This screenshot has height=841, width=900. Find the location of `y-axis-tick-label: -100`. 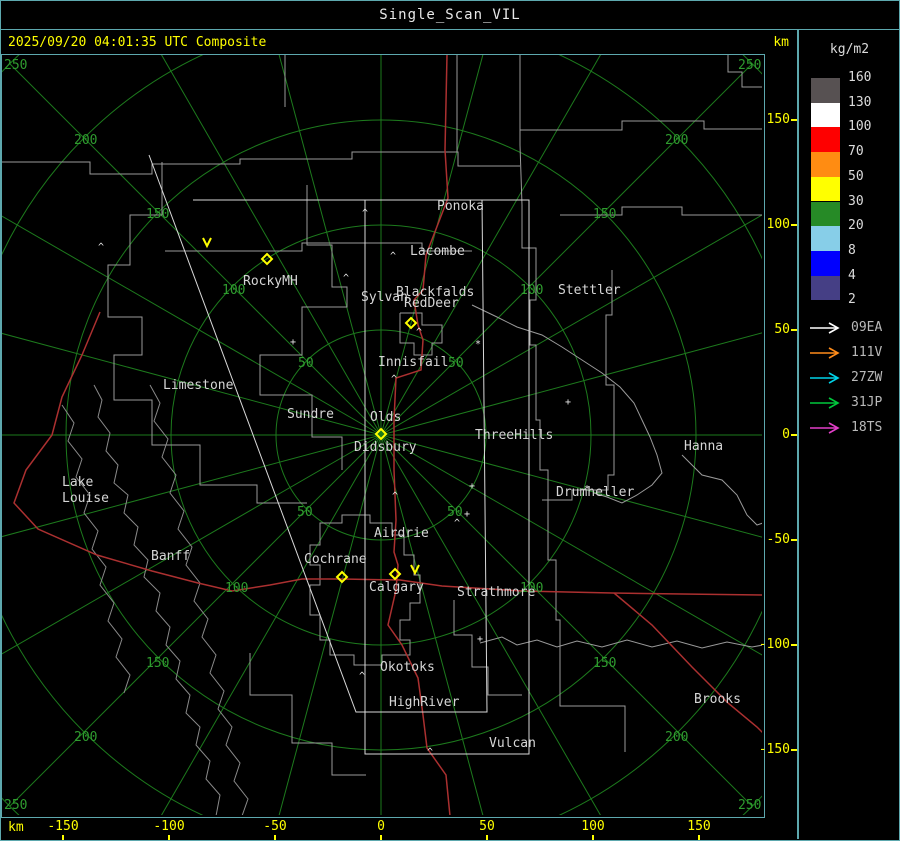

y-axis-tick-label: -100 is located at coordinates (774, 644).